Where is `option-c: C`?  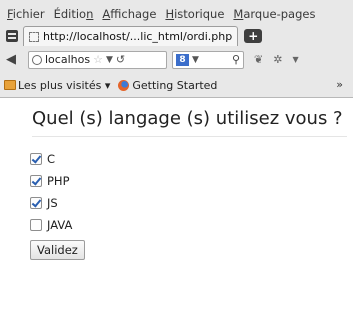
option-c: C is located at coordinates (182, 159).